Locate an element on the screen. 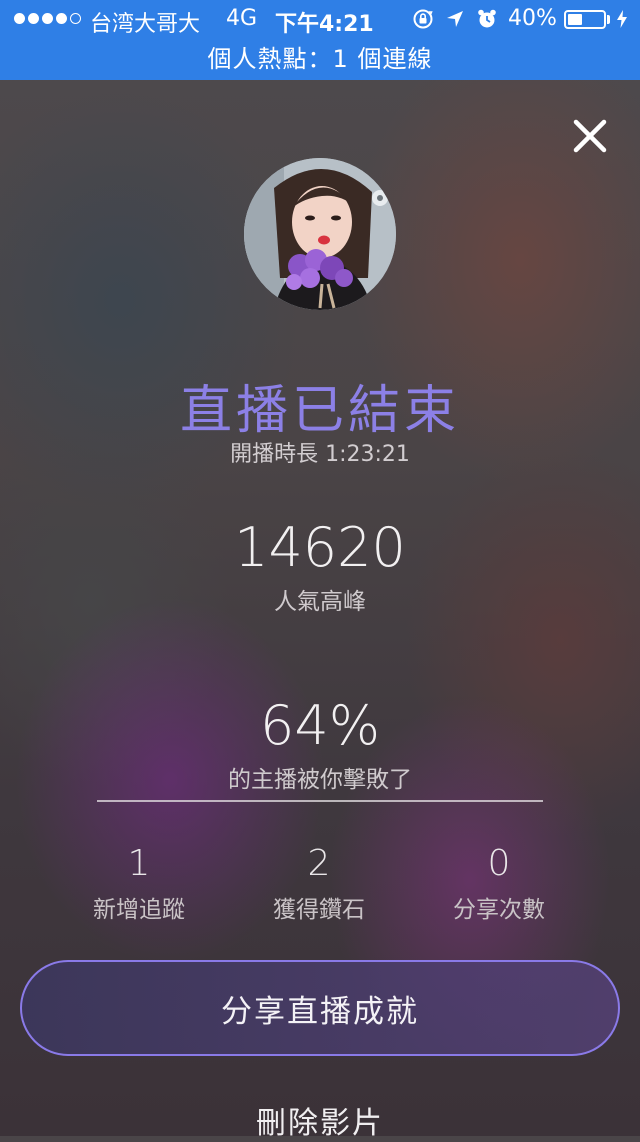 The height and width of the screenshot is (1142, 640). stream-duration: 開播時長 1:23:21 is located at coordinates (320, 454).